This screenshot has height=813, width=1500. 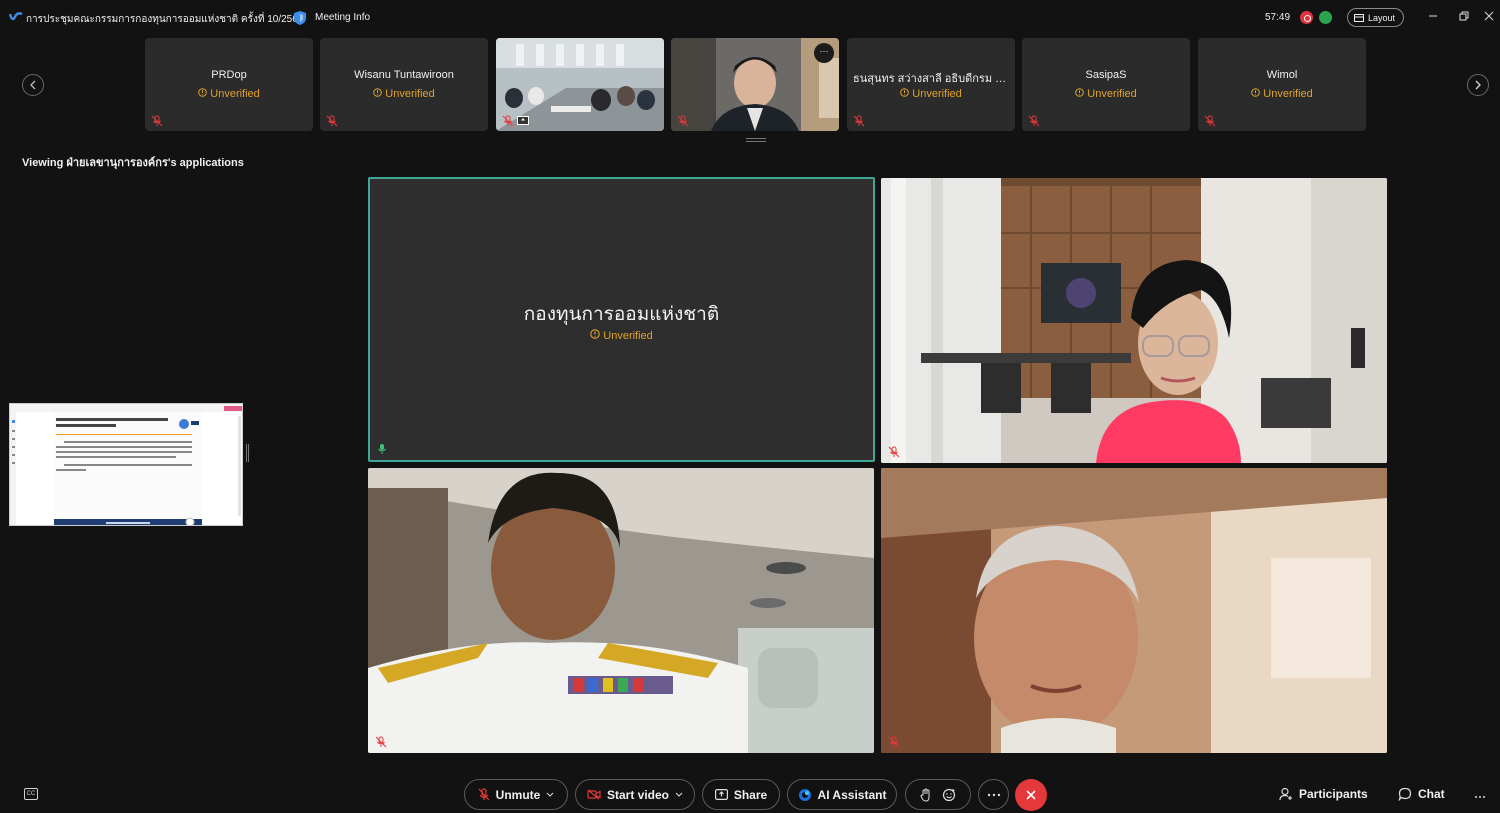 What do you see at coordinates (229, 75) in the screenshot?
I see `participant-name: PRDop` at bounding box center [229, 75].